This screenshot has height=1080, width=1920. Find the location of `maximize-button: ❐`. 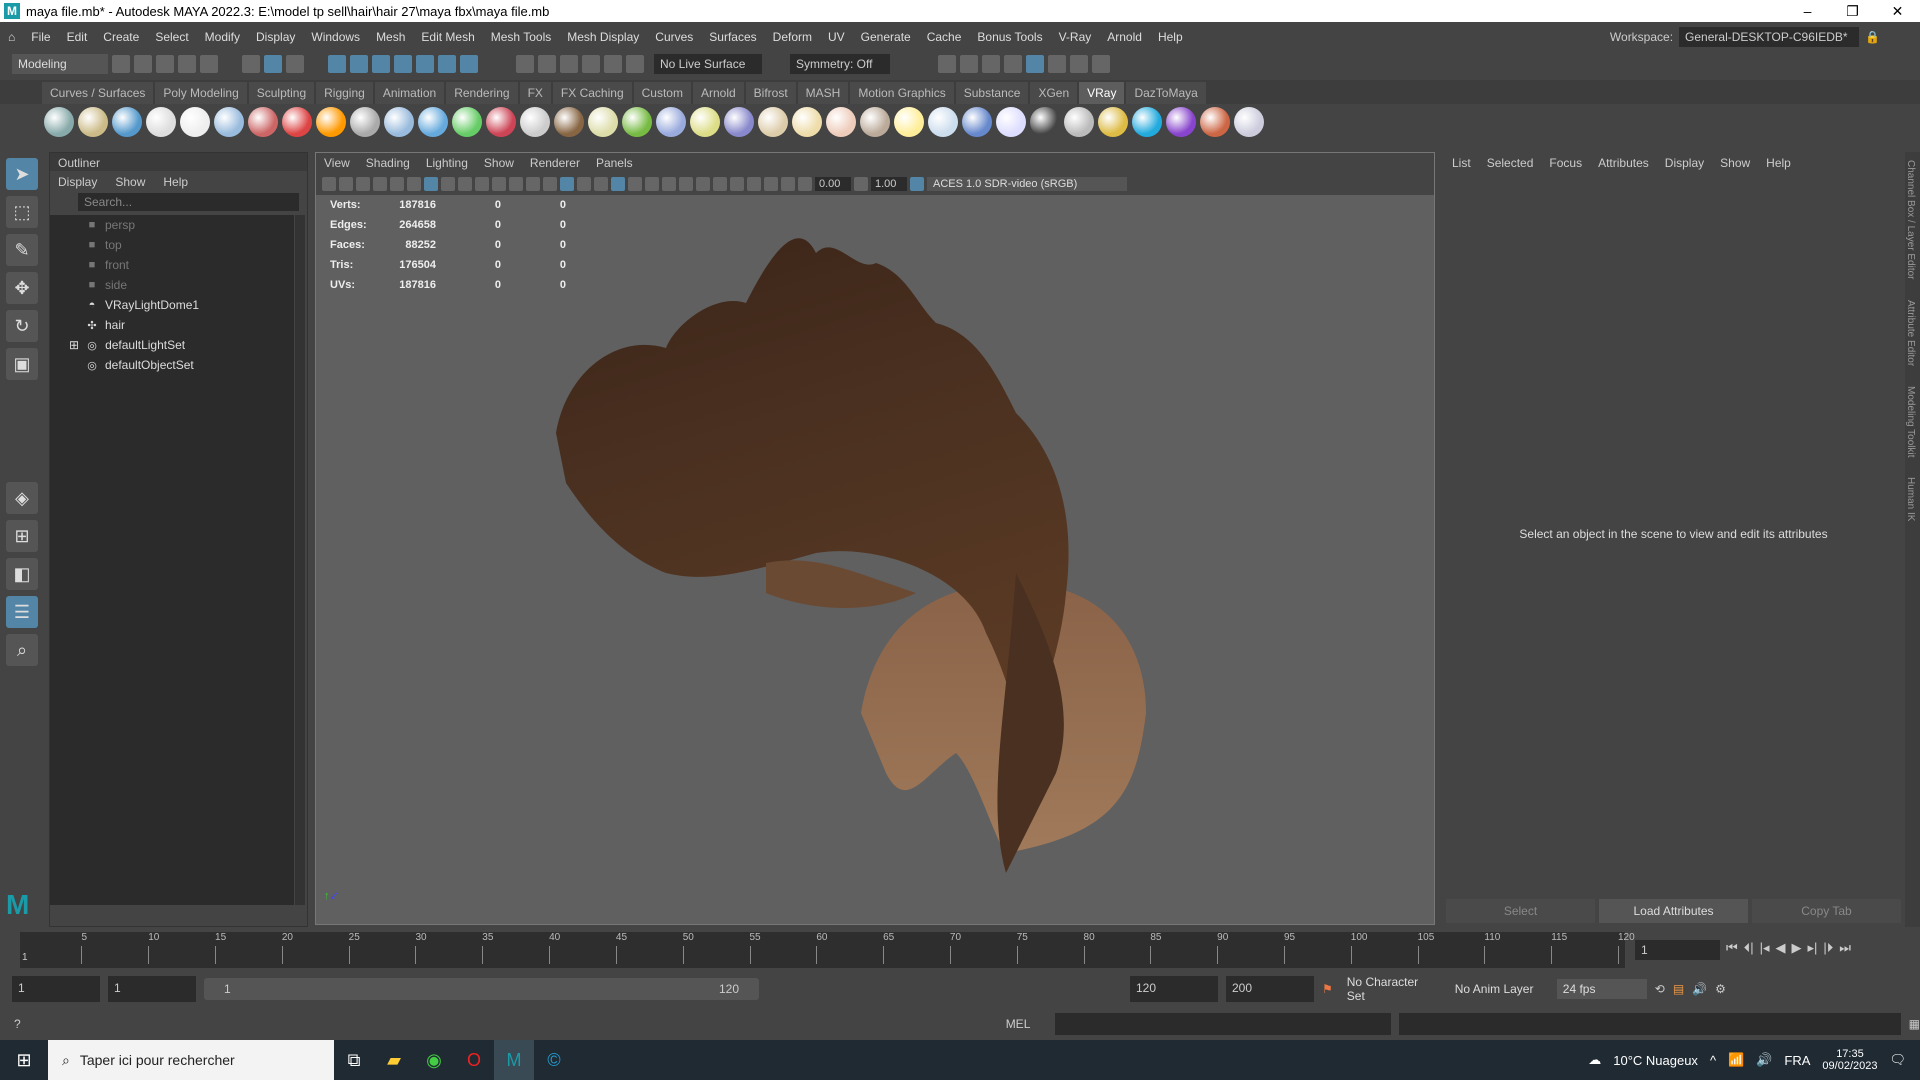

maximize-button: ❐ is located at coordinates (1852, 11).